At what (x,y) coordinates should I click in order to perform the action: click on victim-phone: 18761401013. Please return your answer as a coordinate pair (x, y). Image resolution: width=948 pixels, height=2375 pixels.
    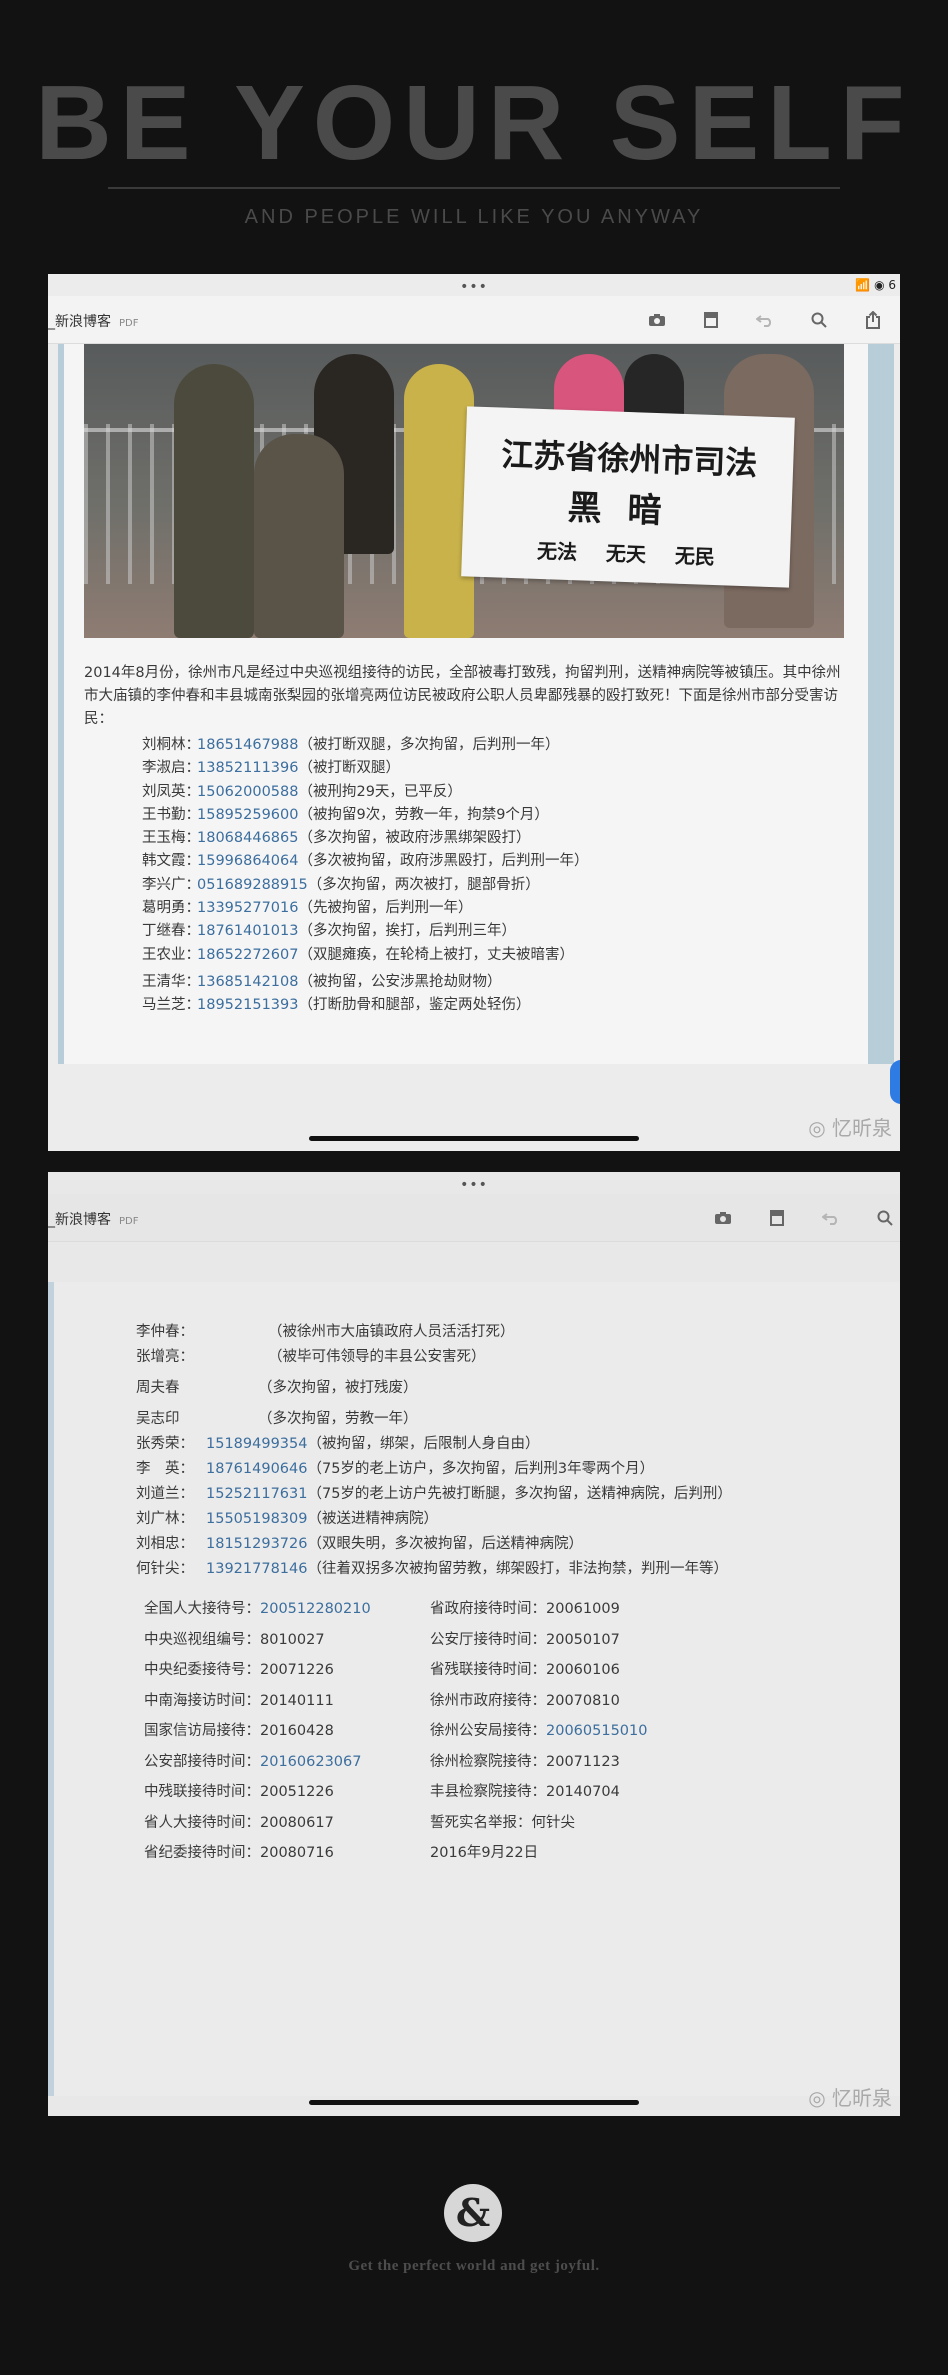
    Looking at the image, I should click on (247, 931).